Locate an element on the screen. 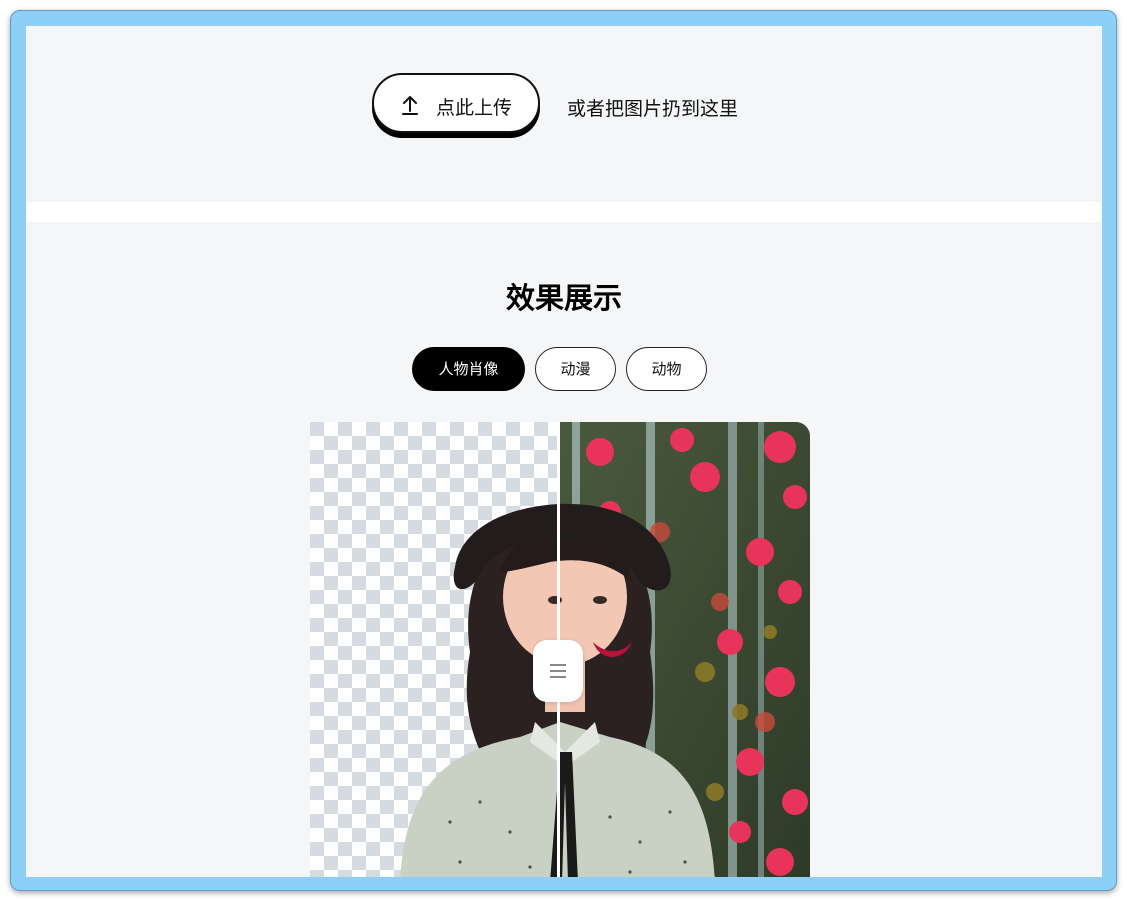 This screenshot has width=1127, height=901. tab-anime: 动漫 is located at coordinates (575, 369).